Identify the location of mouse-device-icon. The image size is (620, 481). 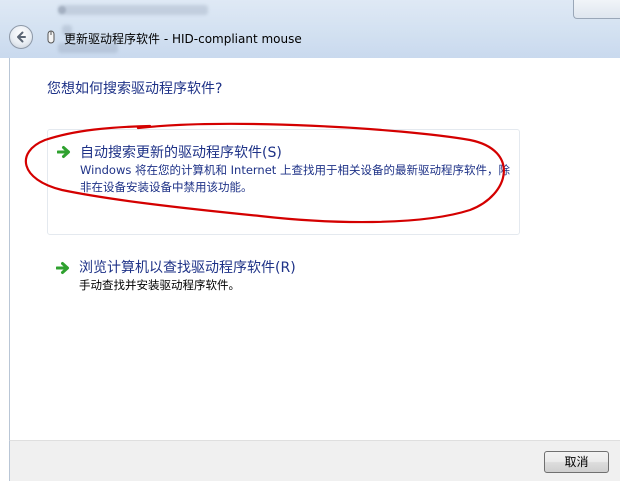
(51, 37).